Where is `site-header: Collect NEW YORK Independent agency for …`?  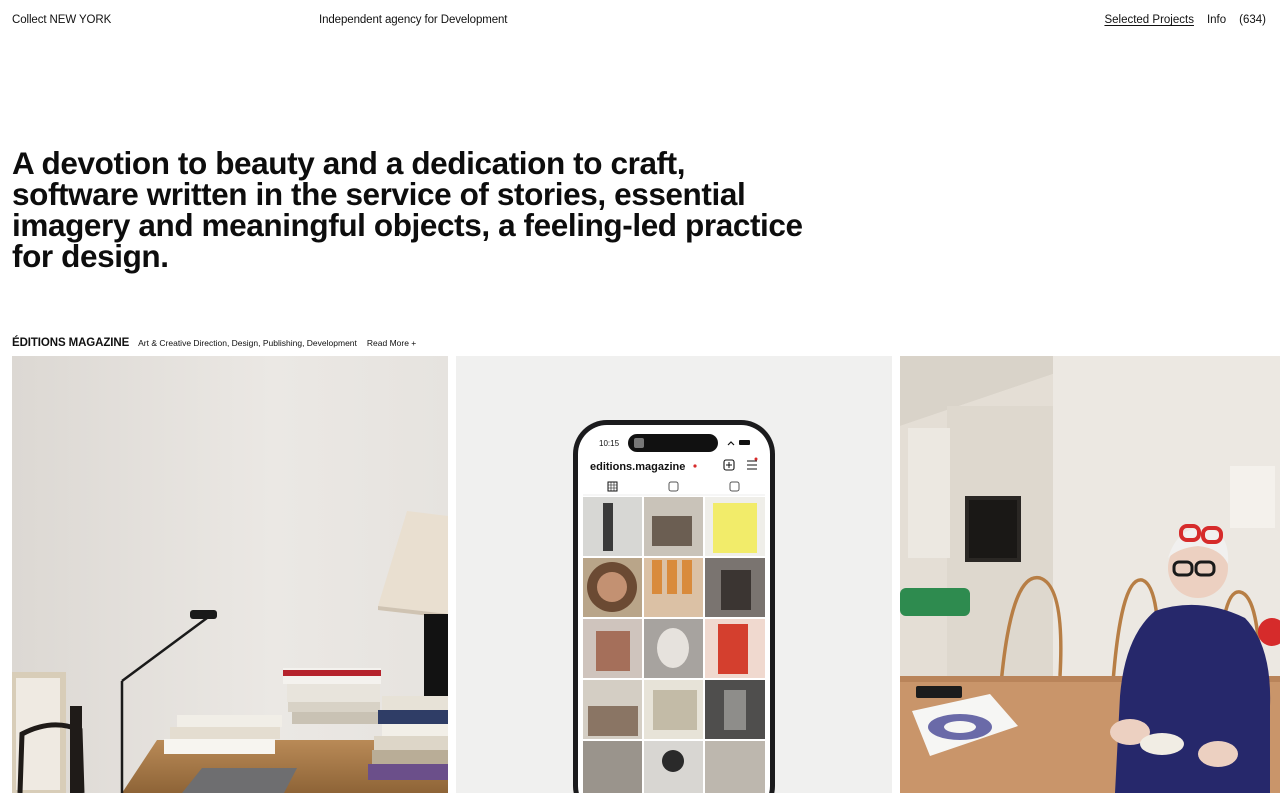
site-header: Collect NEW YORK Independent agency for … is located at coordinates (640, 20).